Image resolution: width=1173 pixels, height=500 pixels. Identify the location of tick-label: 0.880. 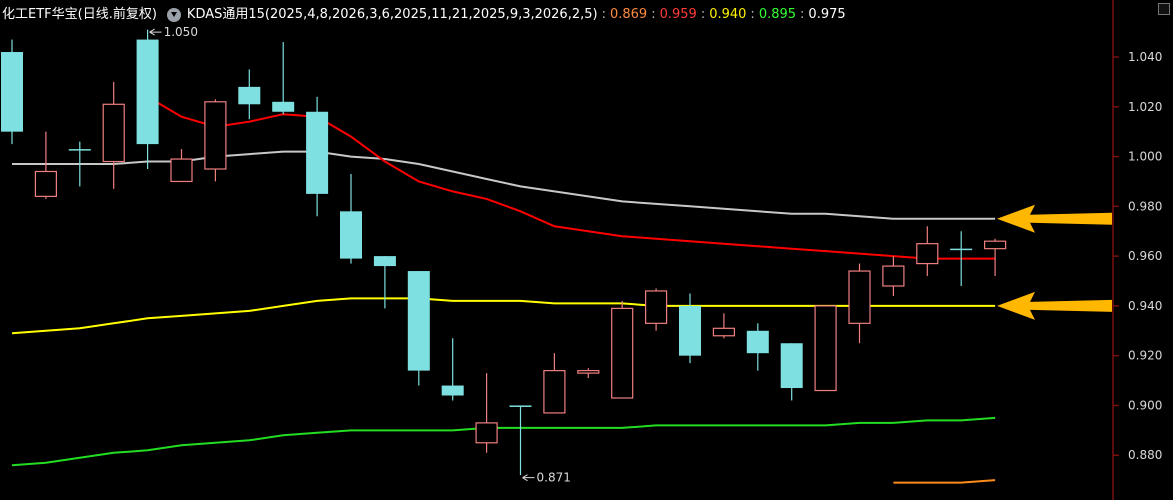
(1145, 455).